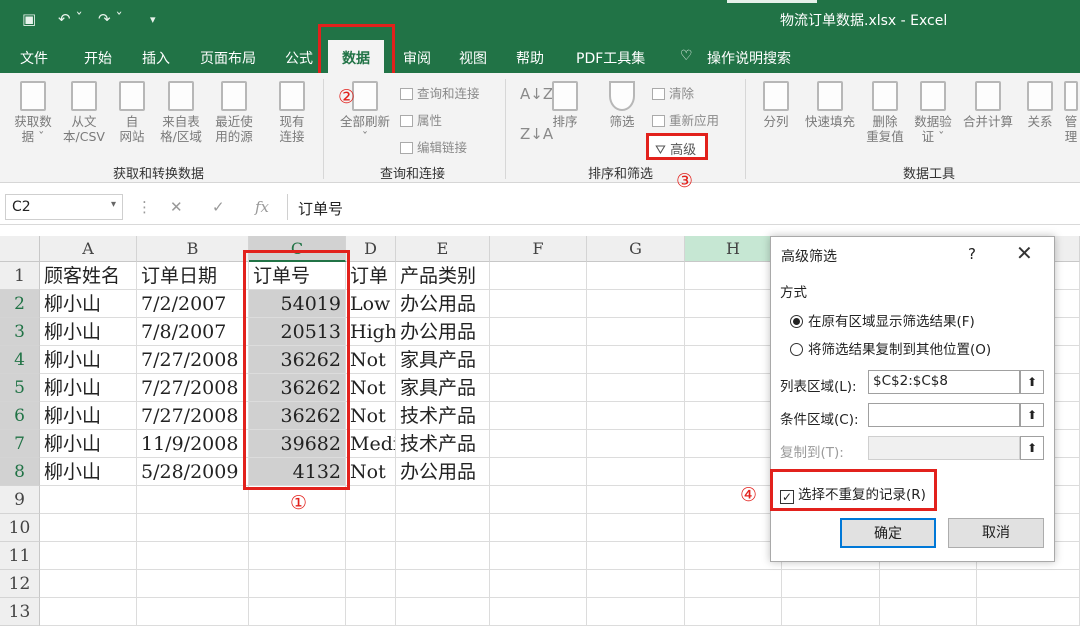 This screenshot has width=1080, height=629. I want to click on name-box: C2 ▾, so click(64, 207).